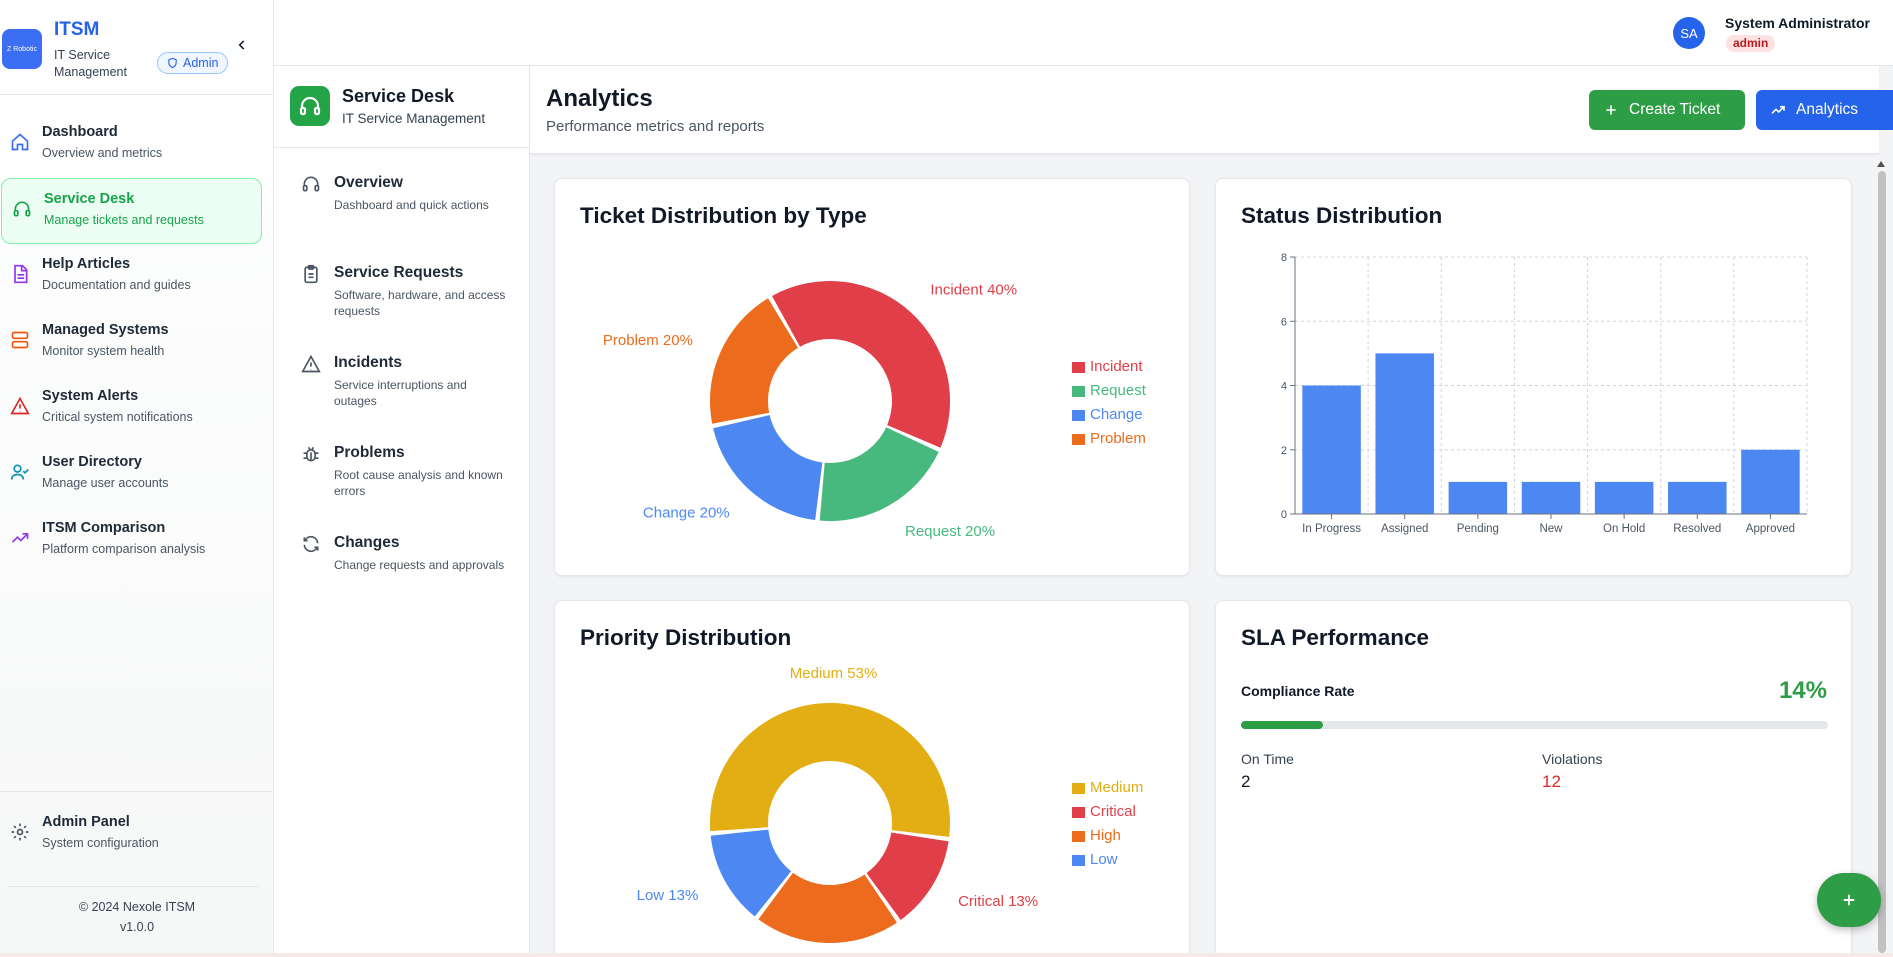 The image size is (1893, 957). I want to click on x-tick-label: In Progress, so click(1331, 529).